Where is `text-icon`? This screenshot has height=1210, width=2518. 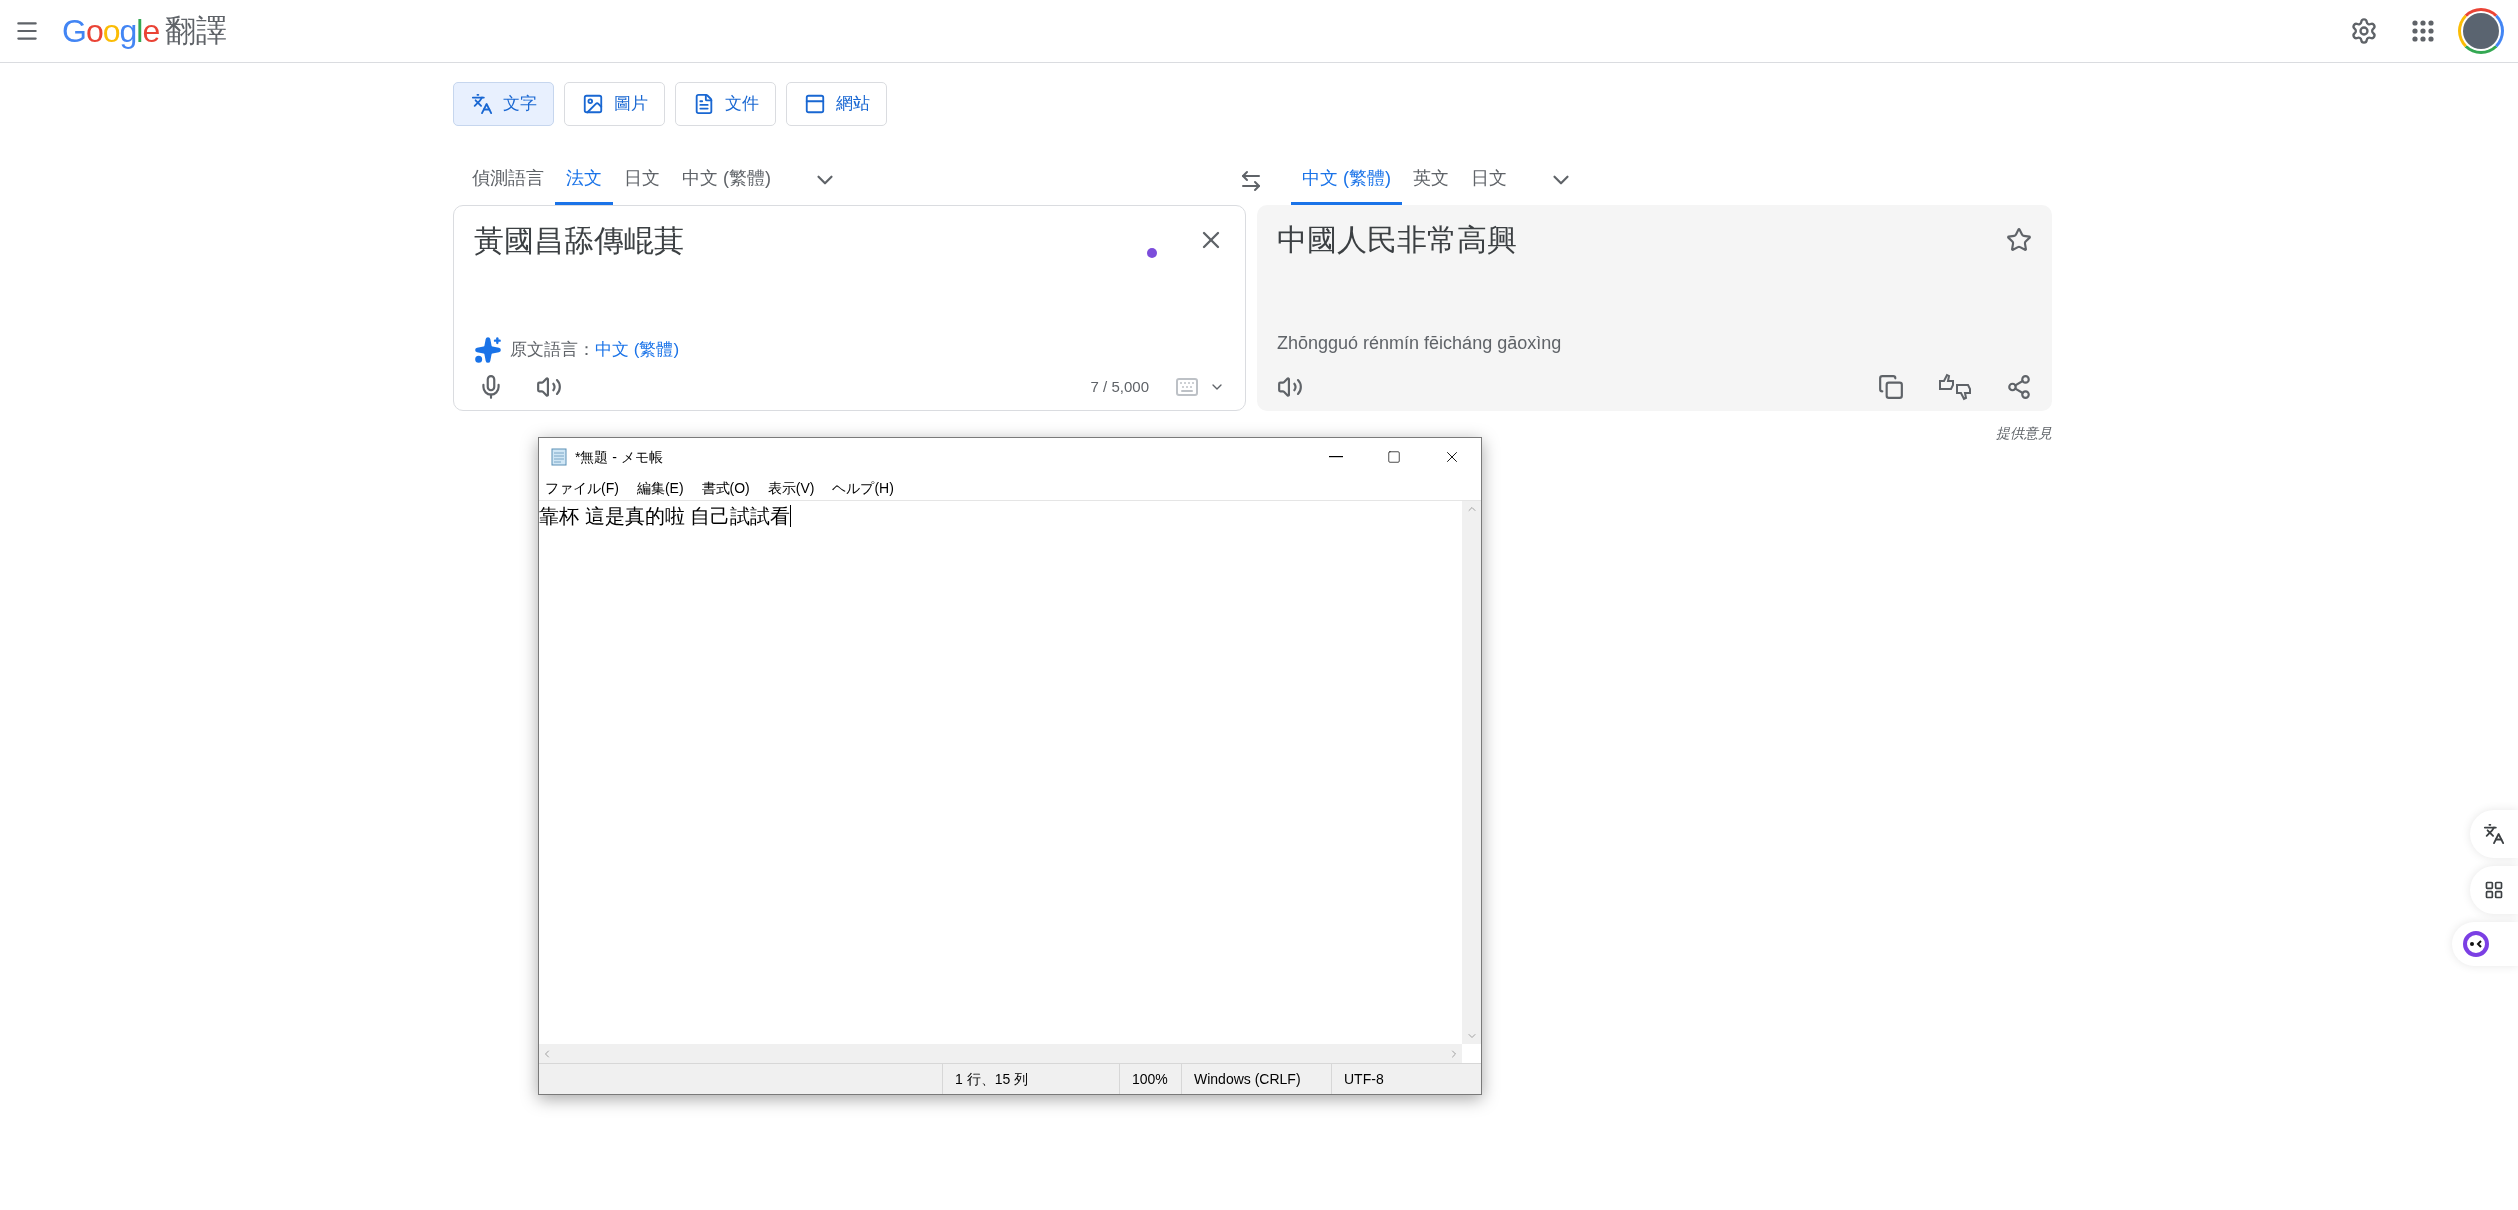
text-icon is located at coordinates (481, 104).